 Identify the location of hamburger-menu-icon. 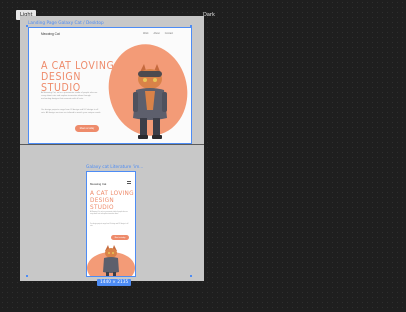
(129, 182).